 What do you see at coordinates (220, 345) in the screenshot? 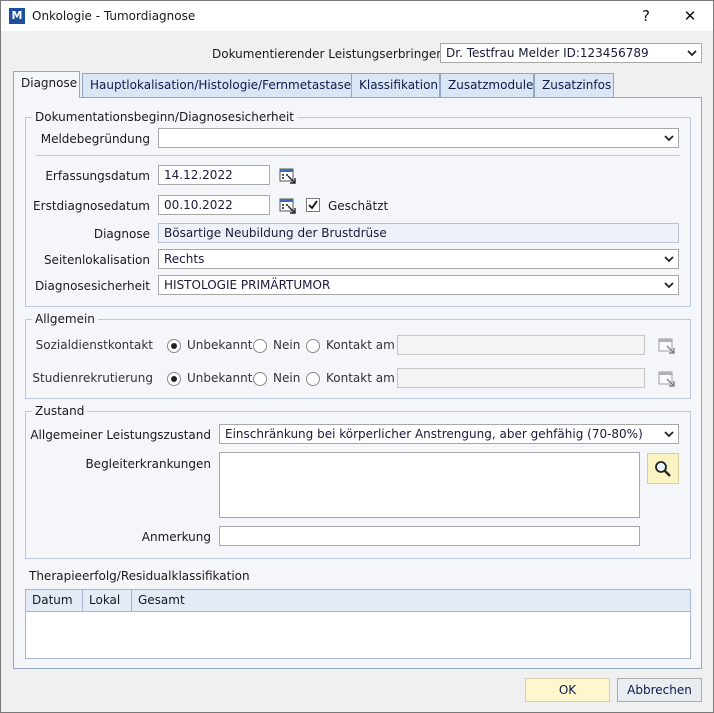
I see `sozial-unbekannt-label: Unbekannt` at bounding box center [220, 345].